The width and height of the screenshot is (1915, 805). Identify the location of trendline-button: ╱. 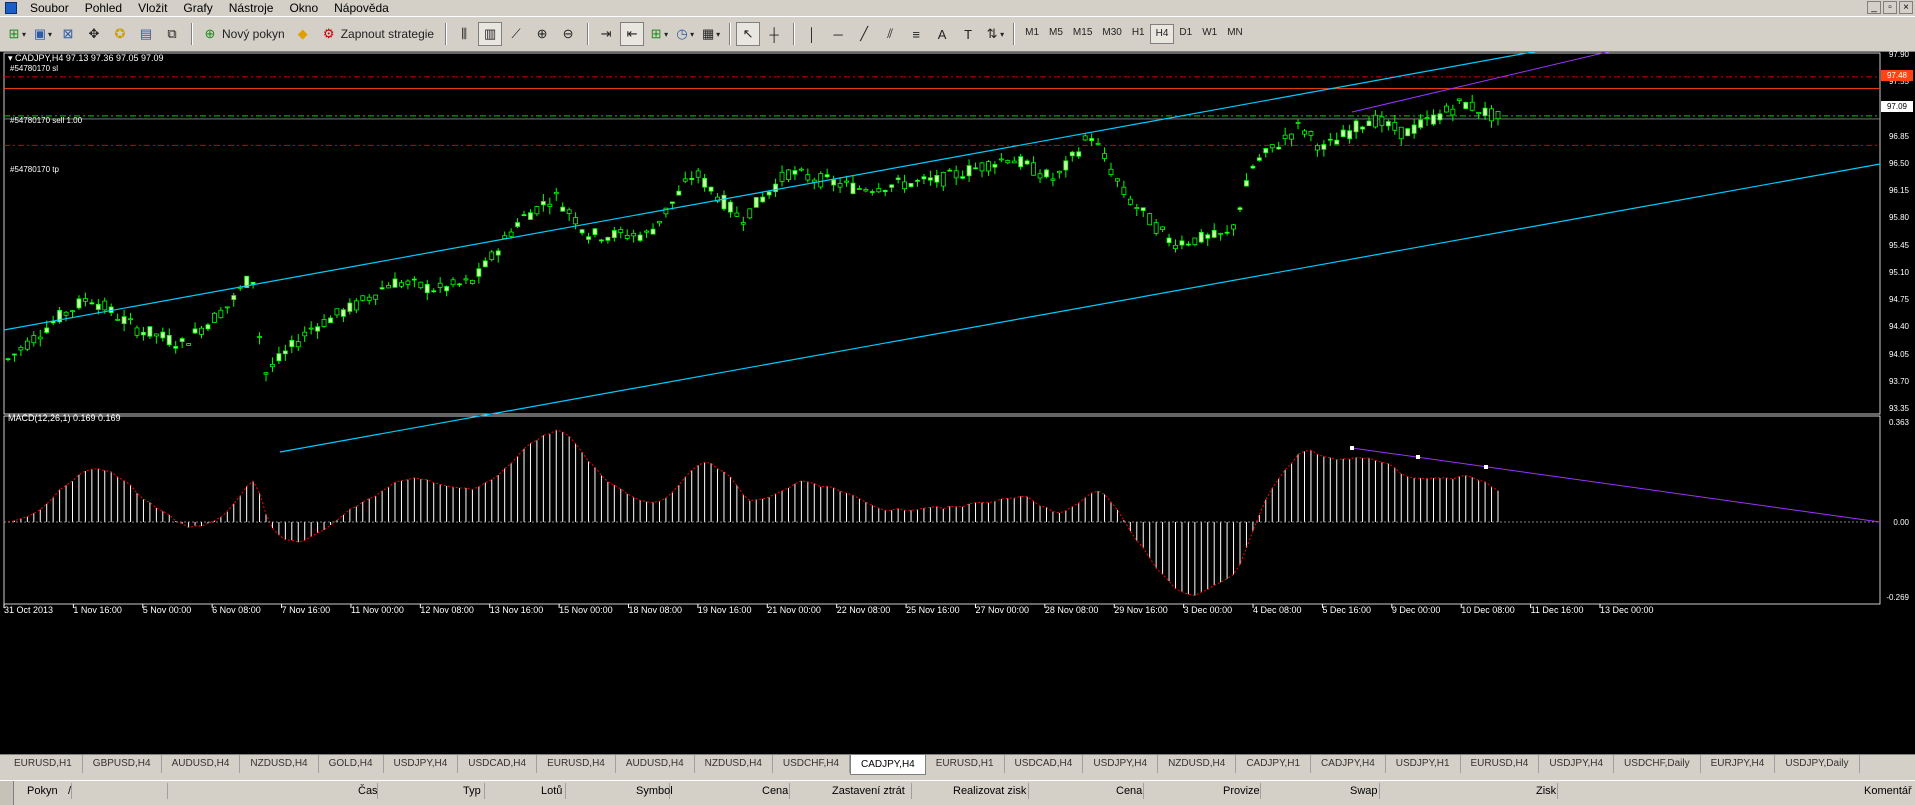
(864, 34).